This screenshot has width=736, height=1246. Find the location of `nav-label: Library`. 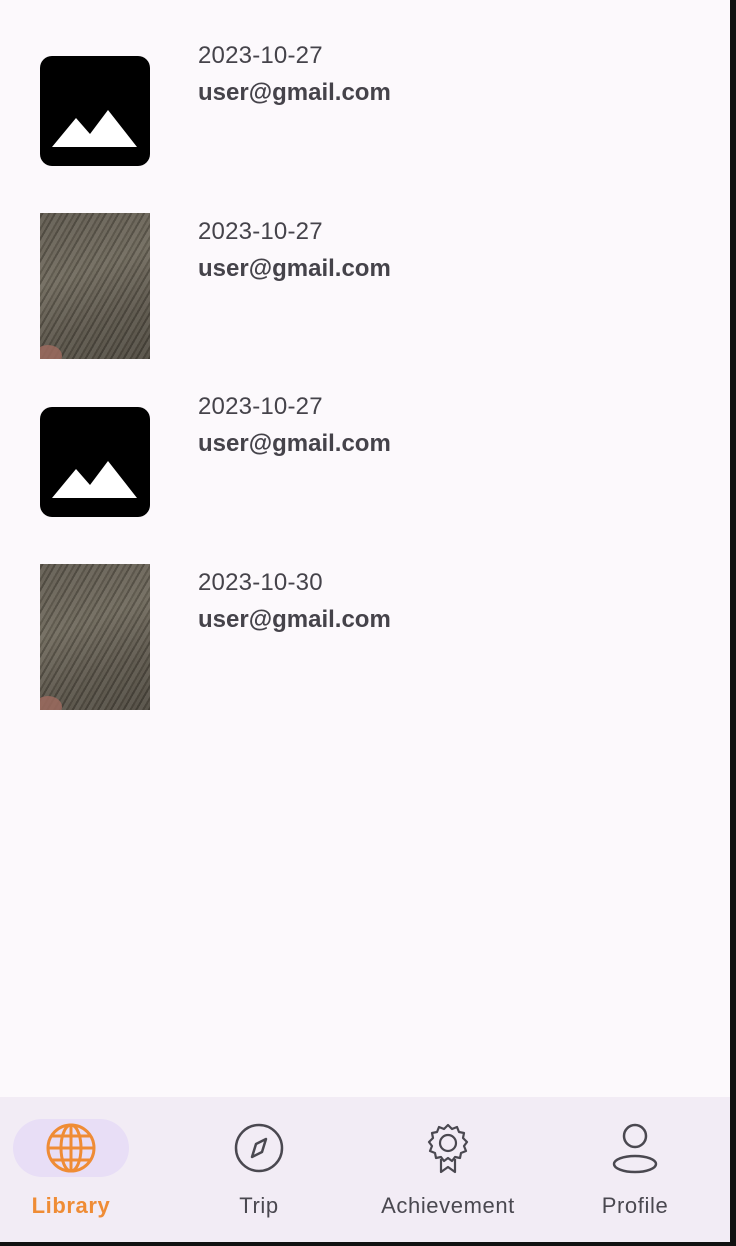

nav-label: Library is located at coordinates (71, 1205).